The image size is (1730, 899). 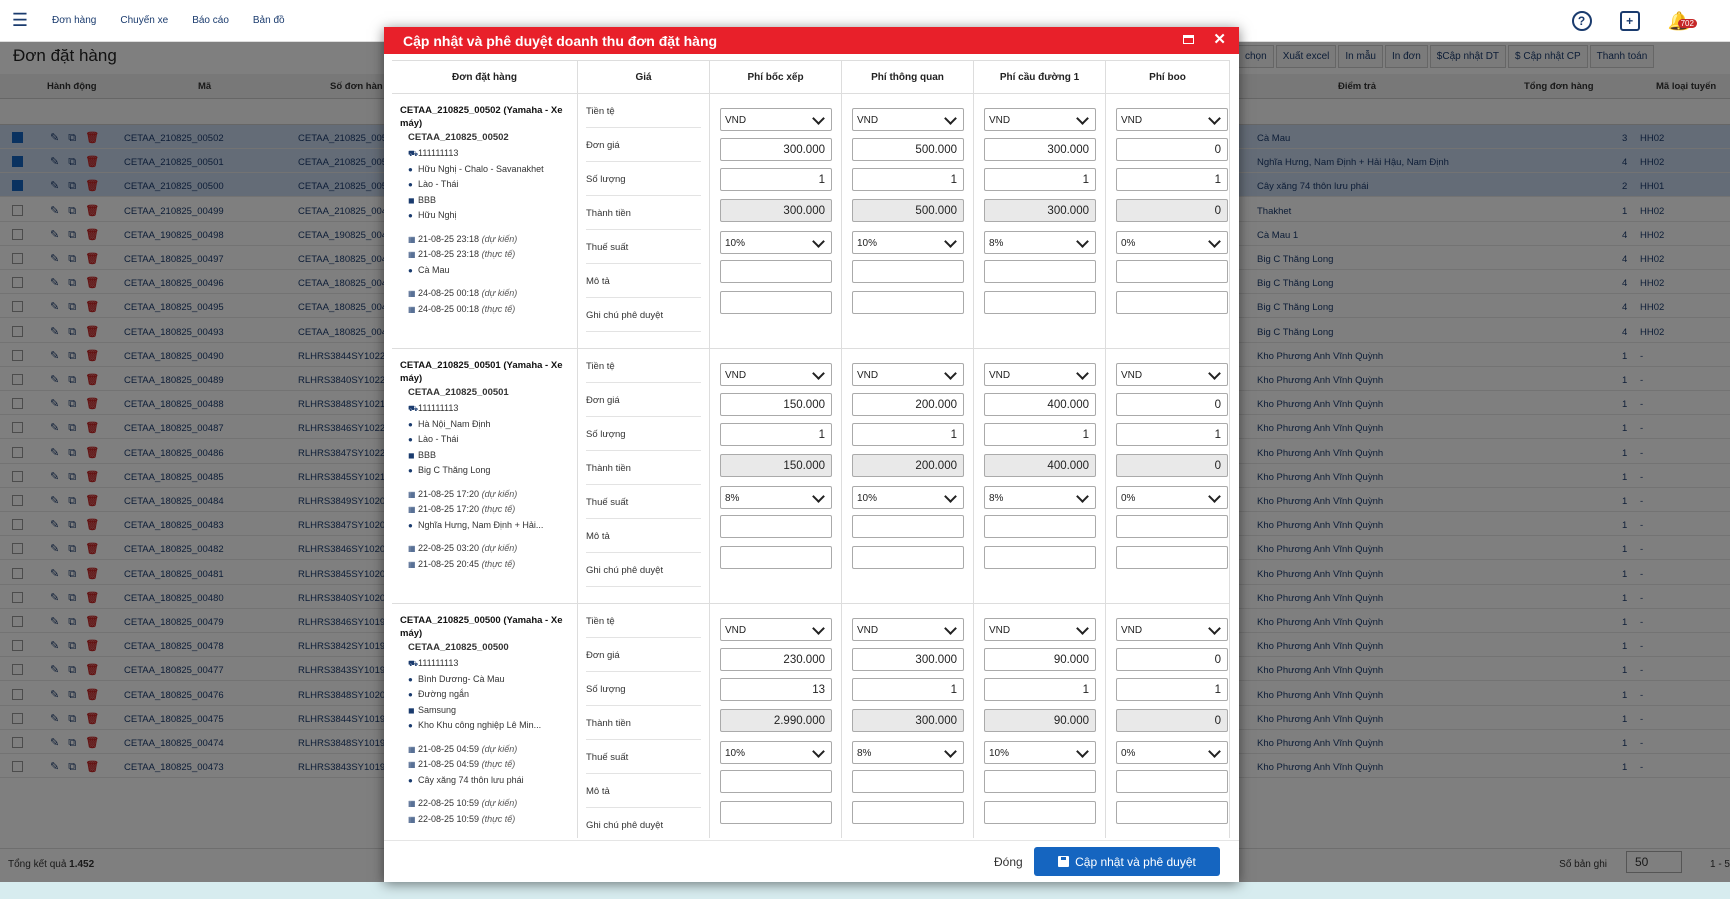 I want to click on unit-price-input: 90.000, so click(x=1040, y=659).